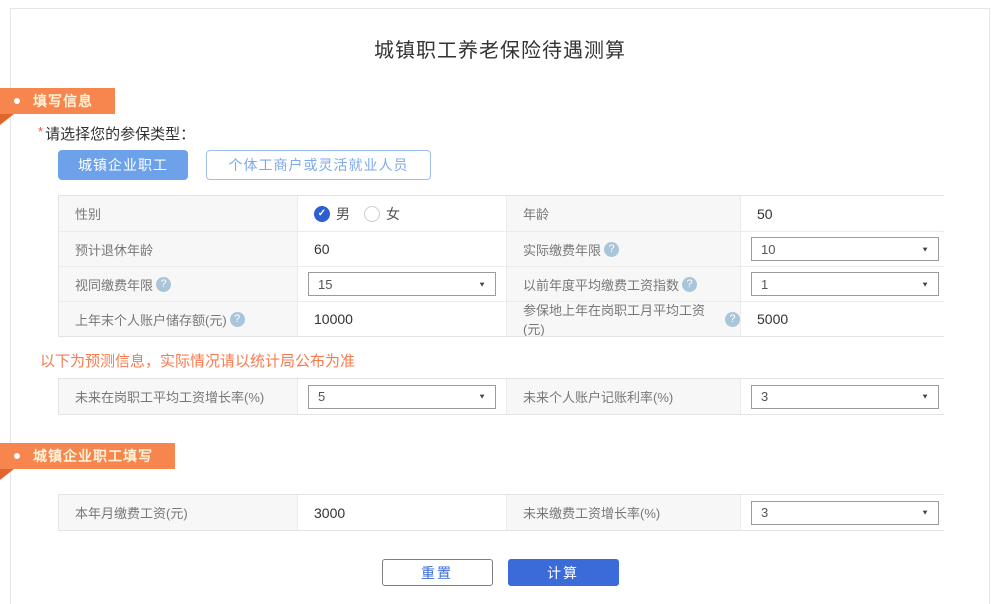 This screenshot has width=1000, height=604. What do you see at coordinates (372, 213) in the screenshot?
I see `radio-female-unchecked` at bounding box center [372, 213].